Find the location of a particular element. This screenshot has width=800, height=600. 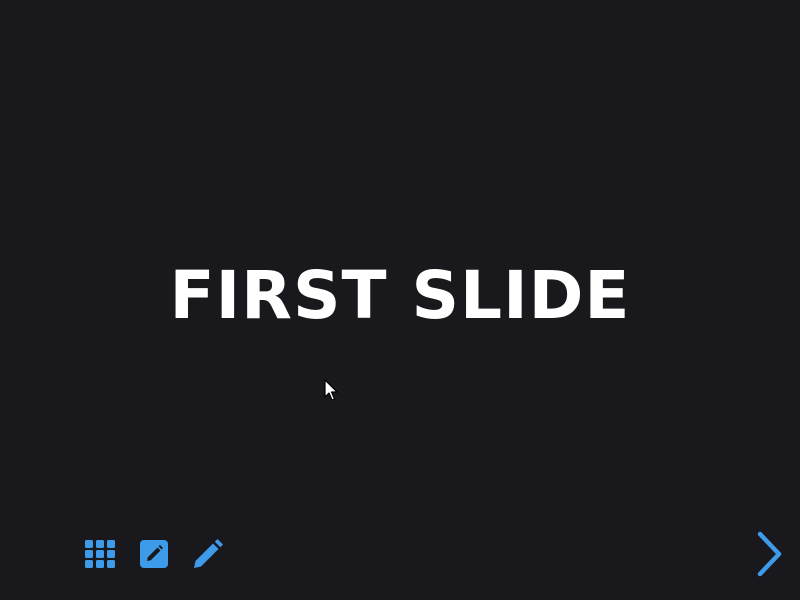

edit-square-icon is located at coordinates (154, 554).